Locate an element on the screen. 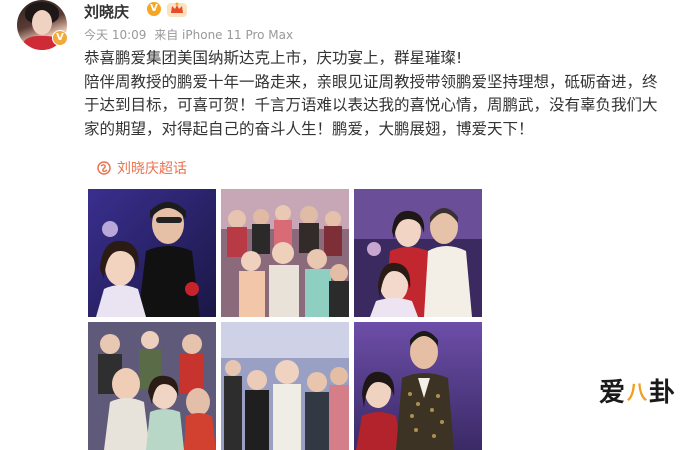 Image resolution: width=690 pixels, height=450 pixels. vip-icon: V is located at coordinates (154, 9).